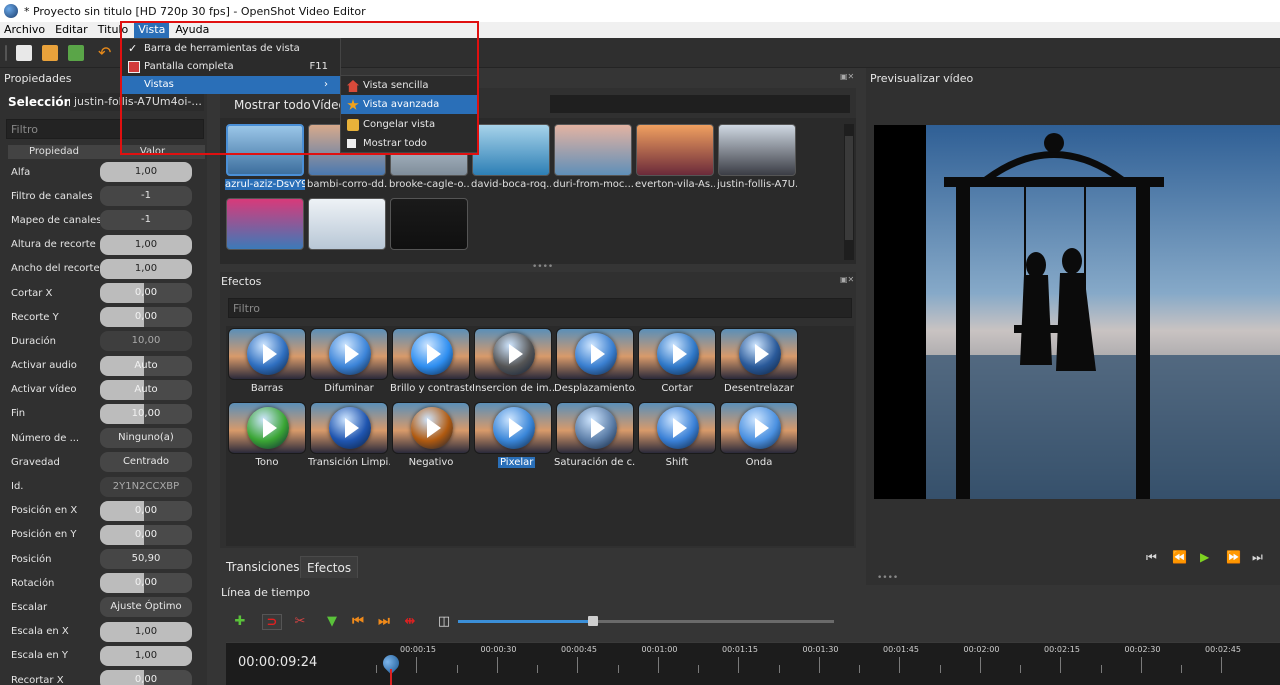  Describe the element at coordinates (849, 188) in the screenshot. I see `files-scrollbar-thumb` at that location.